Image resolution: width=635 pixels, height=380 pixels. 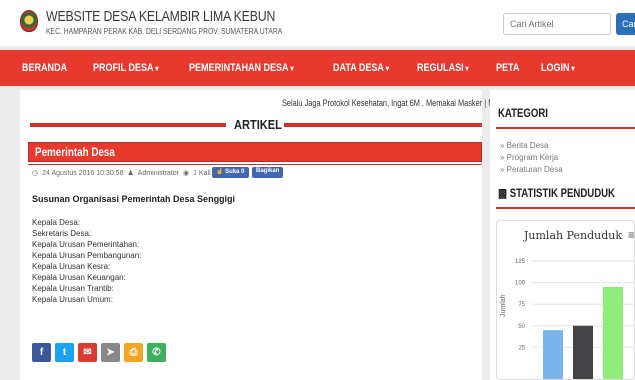 I want to click on statistik-title: ▩ STATISTIK PENDUDUK, so click(x=556, y=193).